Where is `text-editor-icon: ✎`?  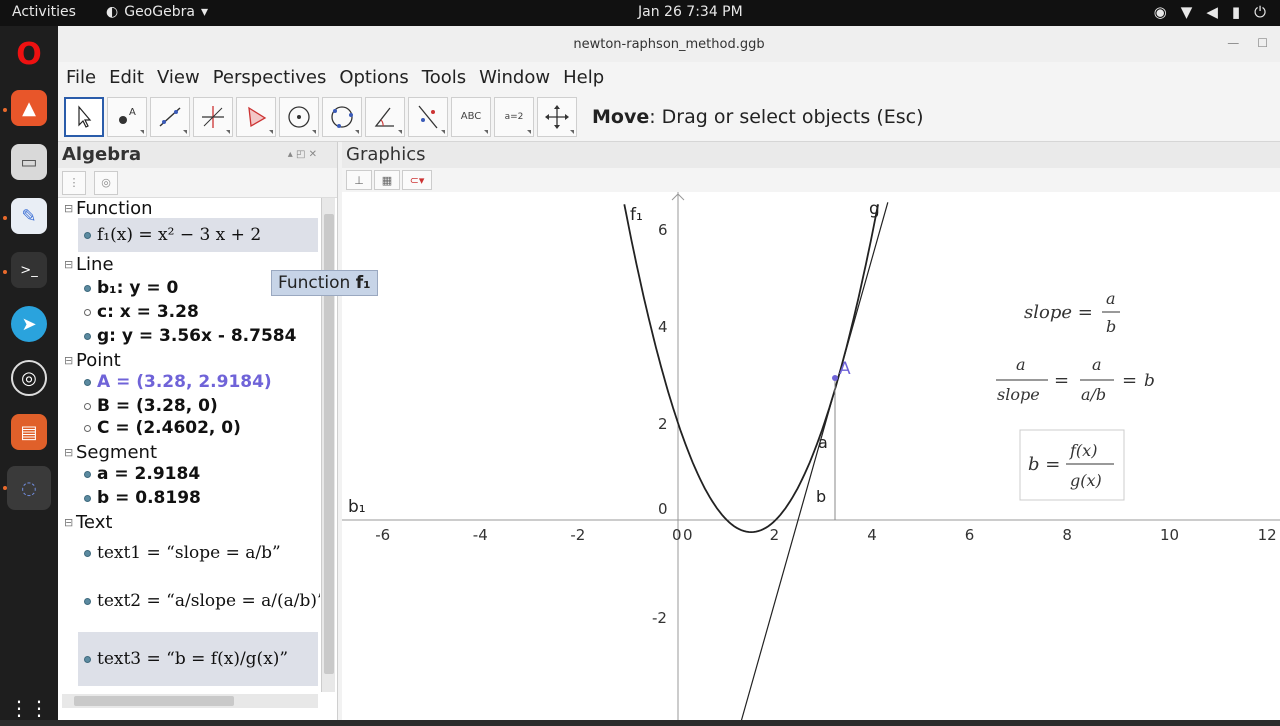
text-editor-icon: ✎ is located at coordinates (29, 216).